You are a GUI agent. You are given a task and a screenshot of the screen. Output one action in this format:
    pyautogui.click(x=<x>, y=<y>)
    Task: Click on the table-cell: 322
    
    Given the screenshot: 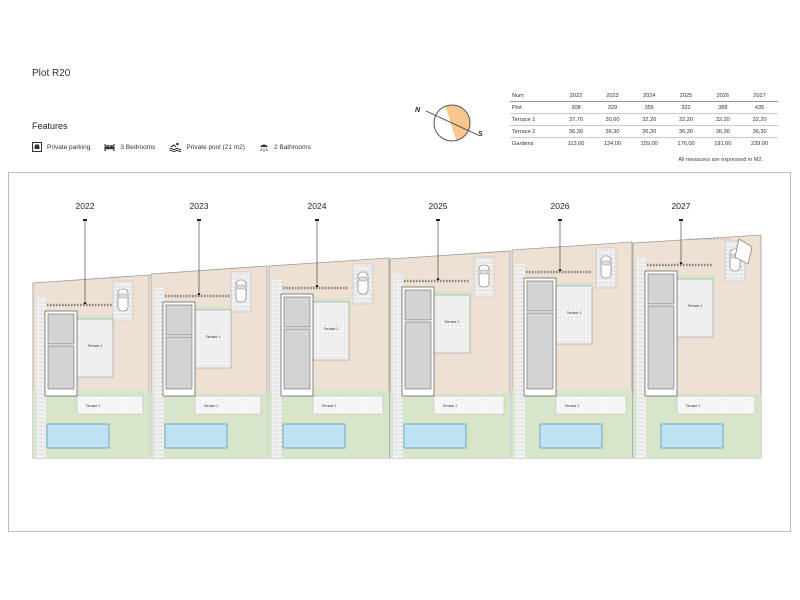 What is the action you would take?
    pyautogui.click(x=686, y=107)
    